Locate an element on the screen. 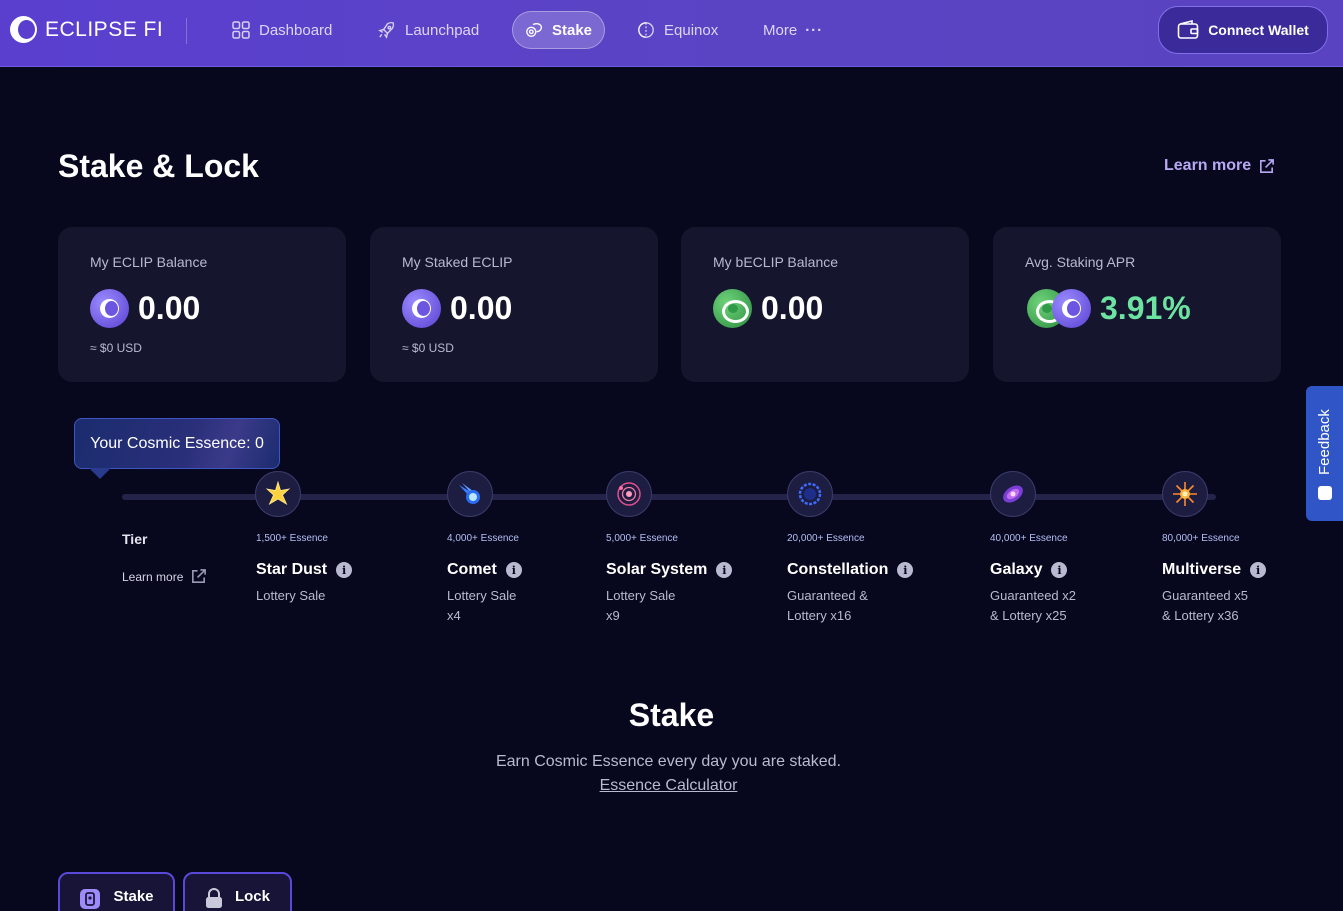 The image size is (1343, 911). constellation-icon is located at coordinates (810, 494).